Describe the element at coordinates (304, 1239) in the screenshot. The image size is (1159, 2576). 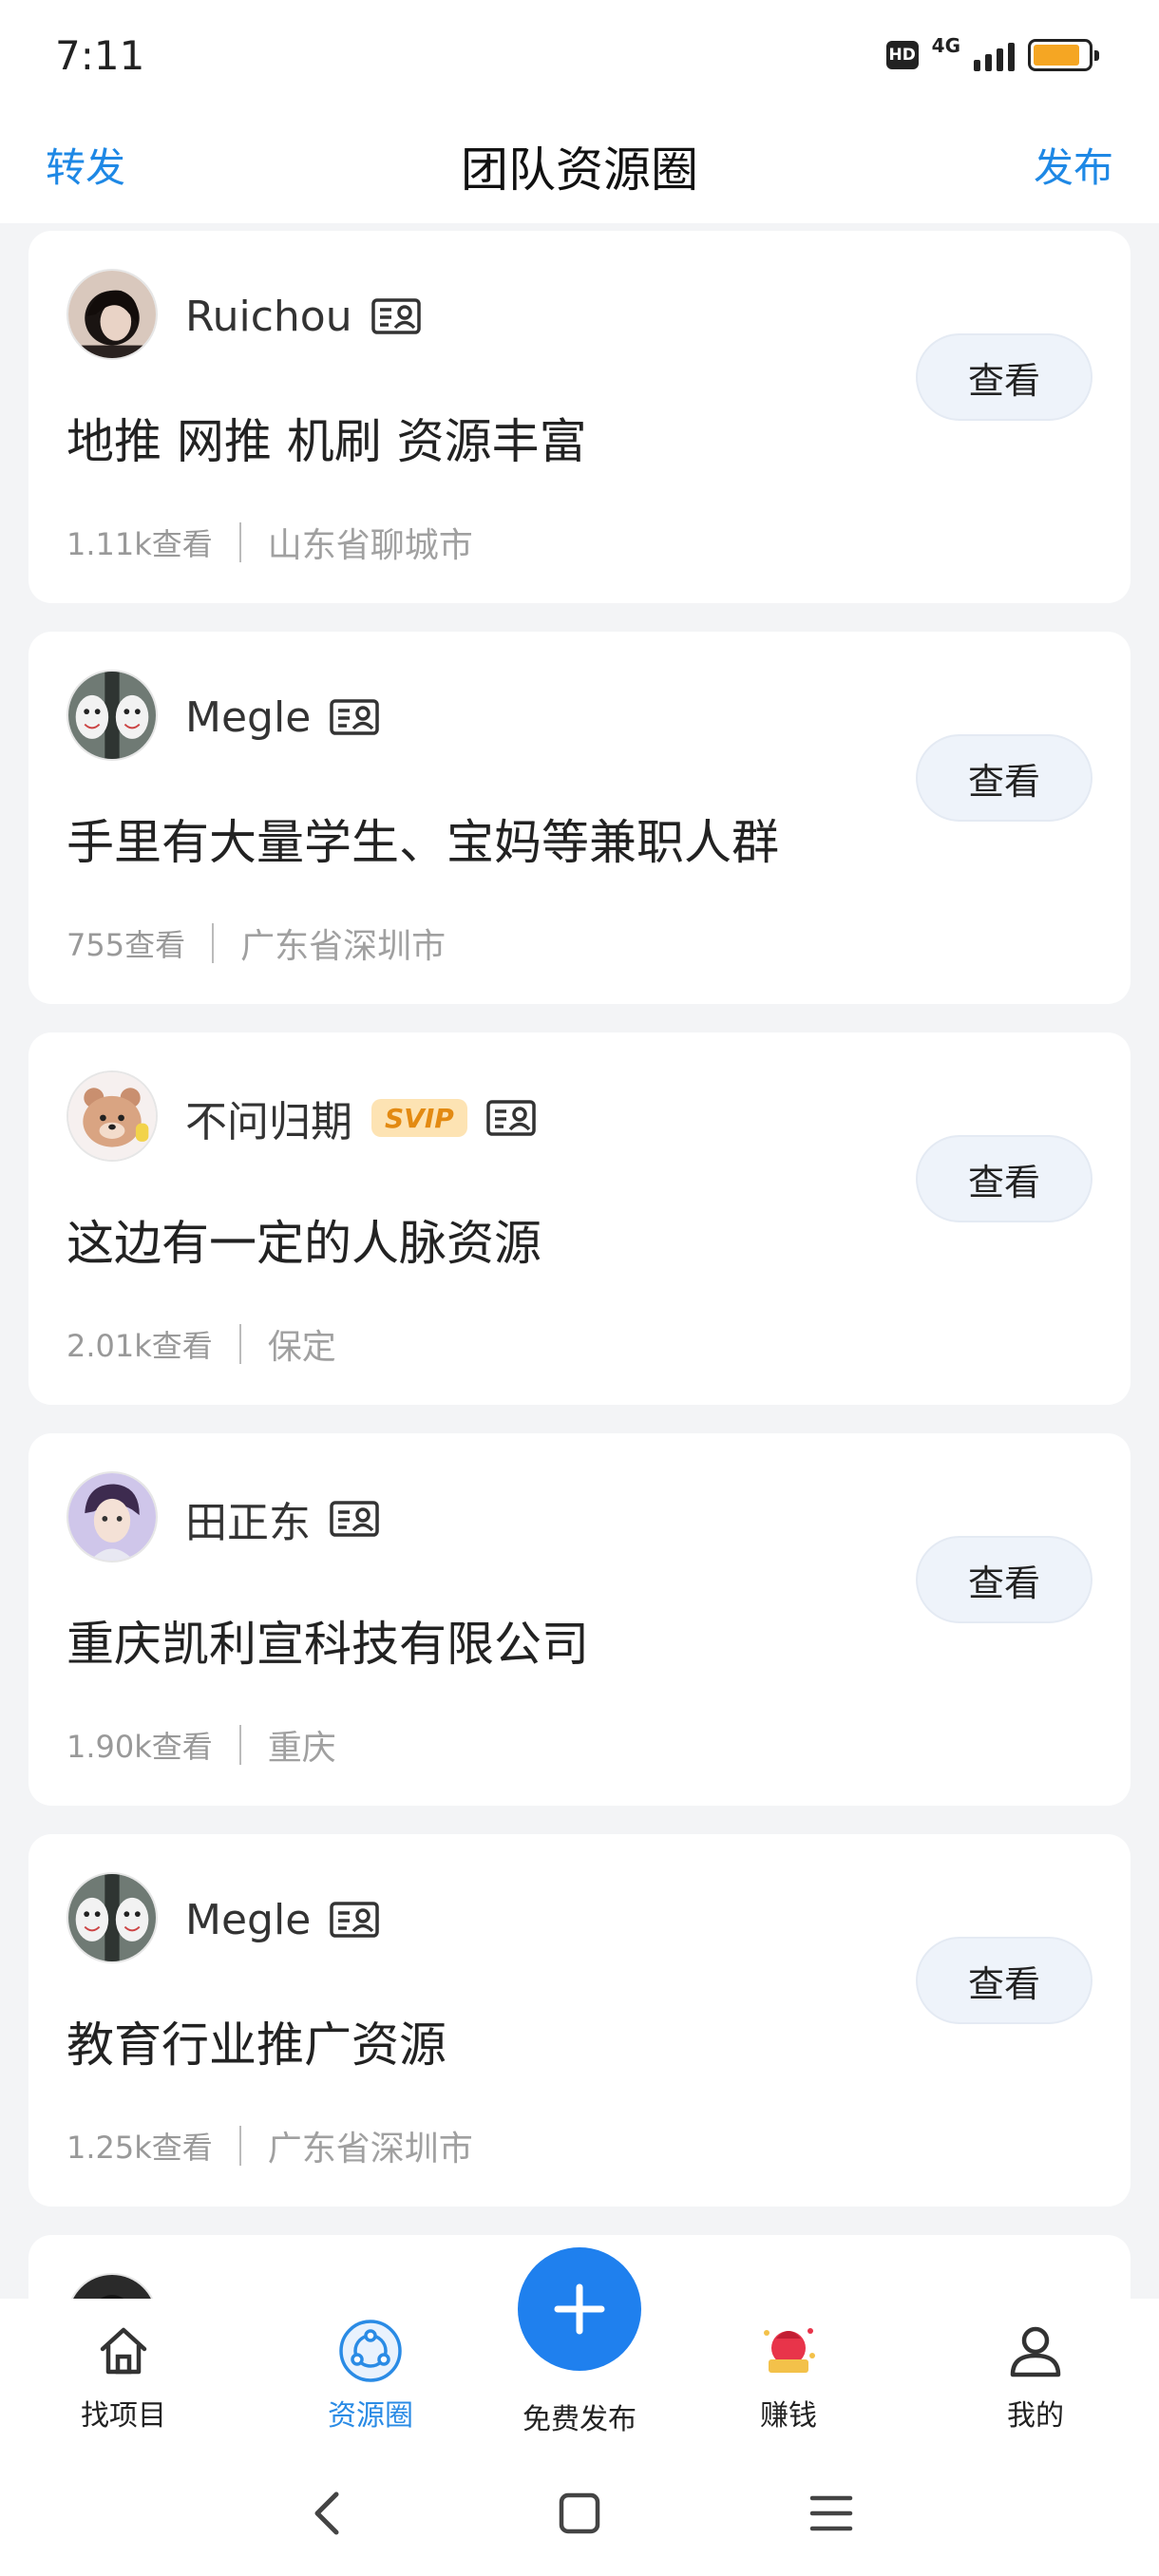
I see `resource-title: 这边有一定的人脉资源` at that location.